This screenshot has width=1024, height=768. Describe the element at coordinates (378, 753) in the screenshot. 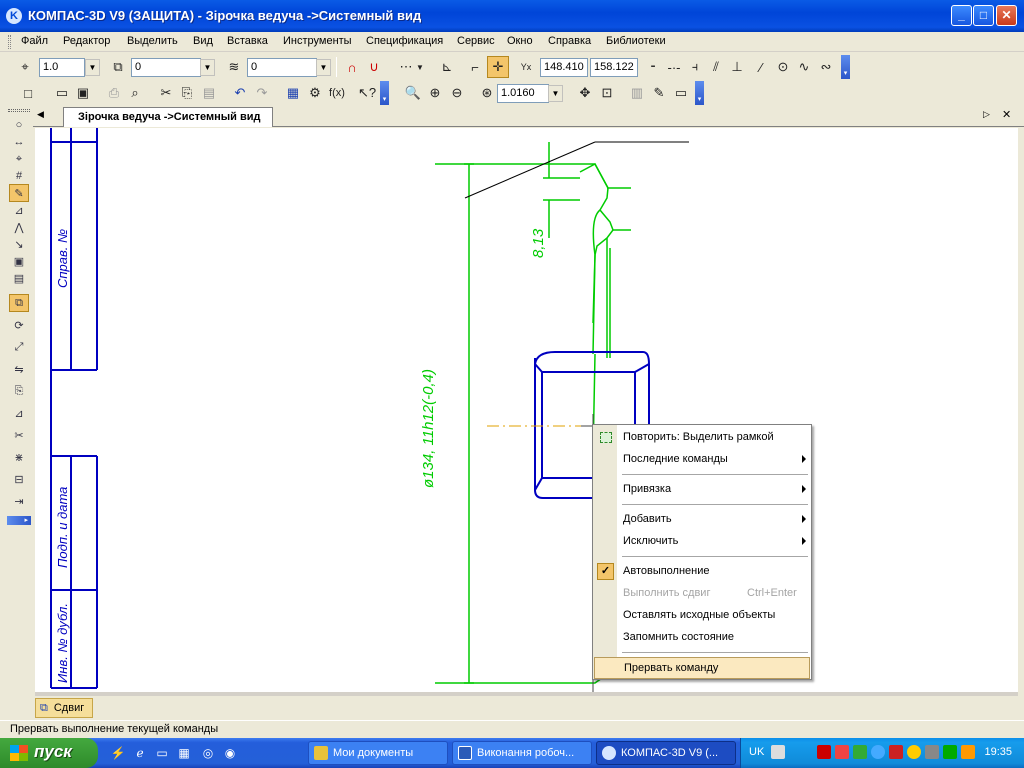

I see `taskbar-my-documents: Мои документы` at that location.